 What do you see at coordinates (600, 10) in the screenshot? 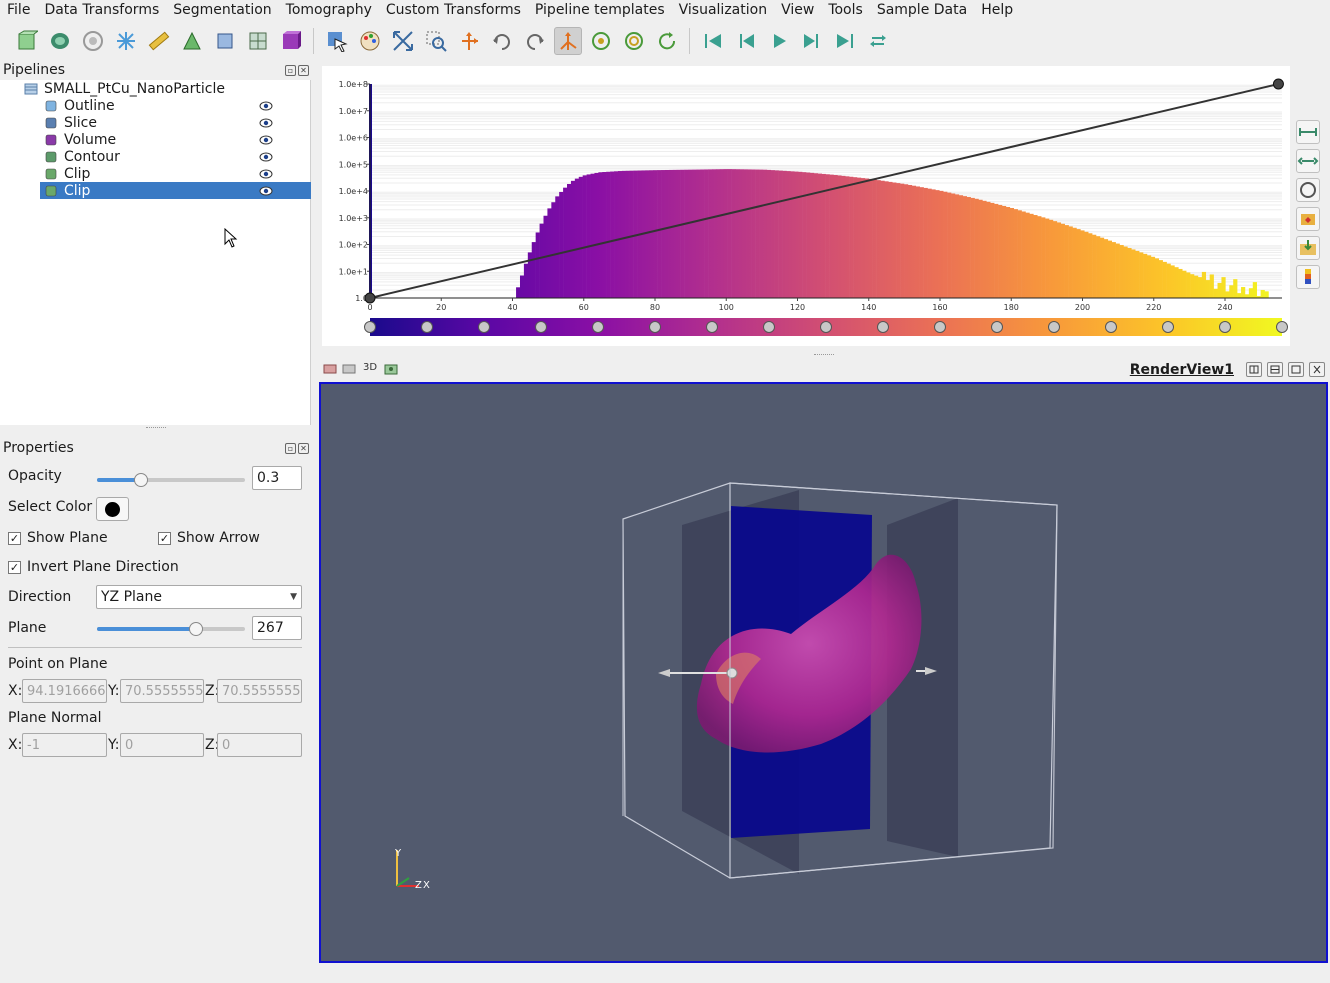
I see `menu-item-pipeline-templates: Pipeline templates` at bounding box center [600, 10].